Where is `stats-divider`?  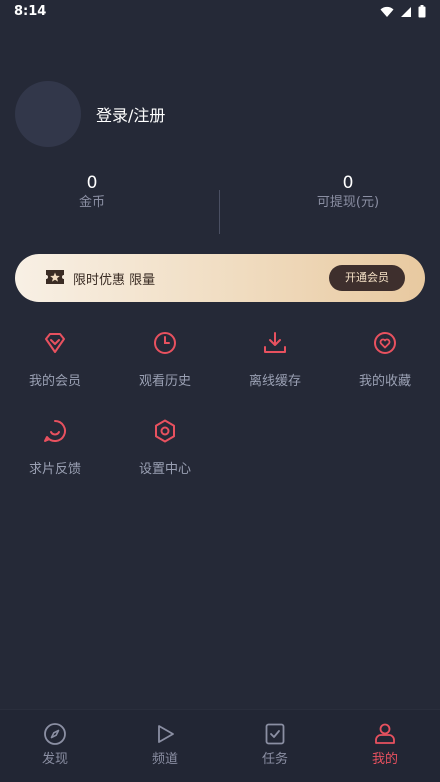
stats-divider is located at coordinates (219, 212).